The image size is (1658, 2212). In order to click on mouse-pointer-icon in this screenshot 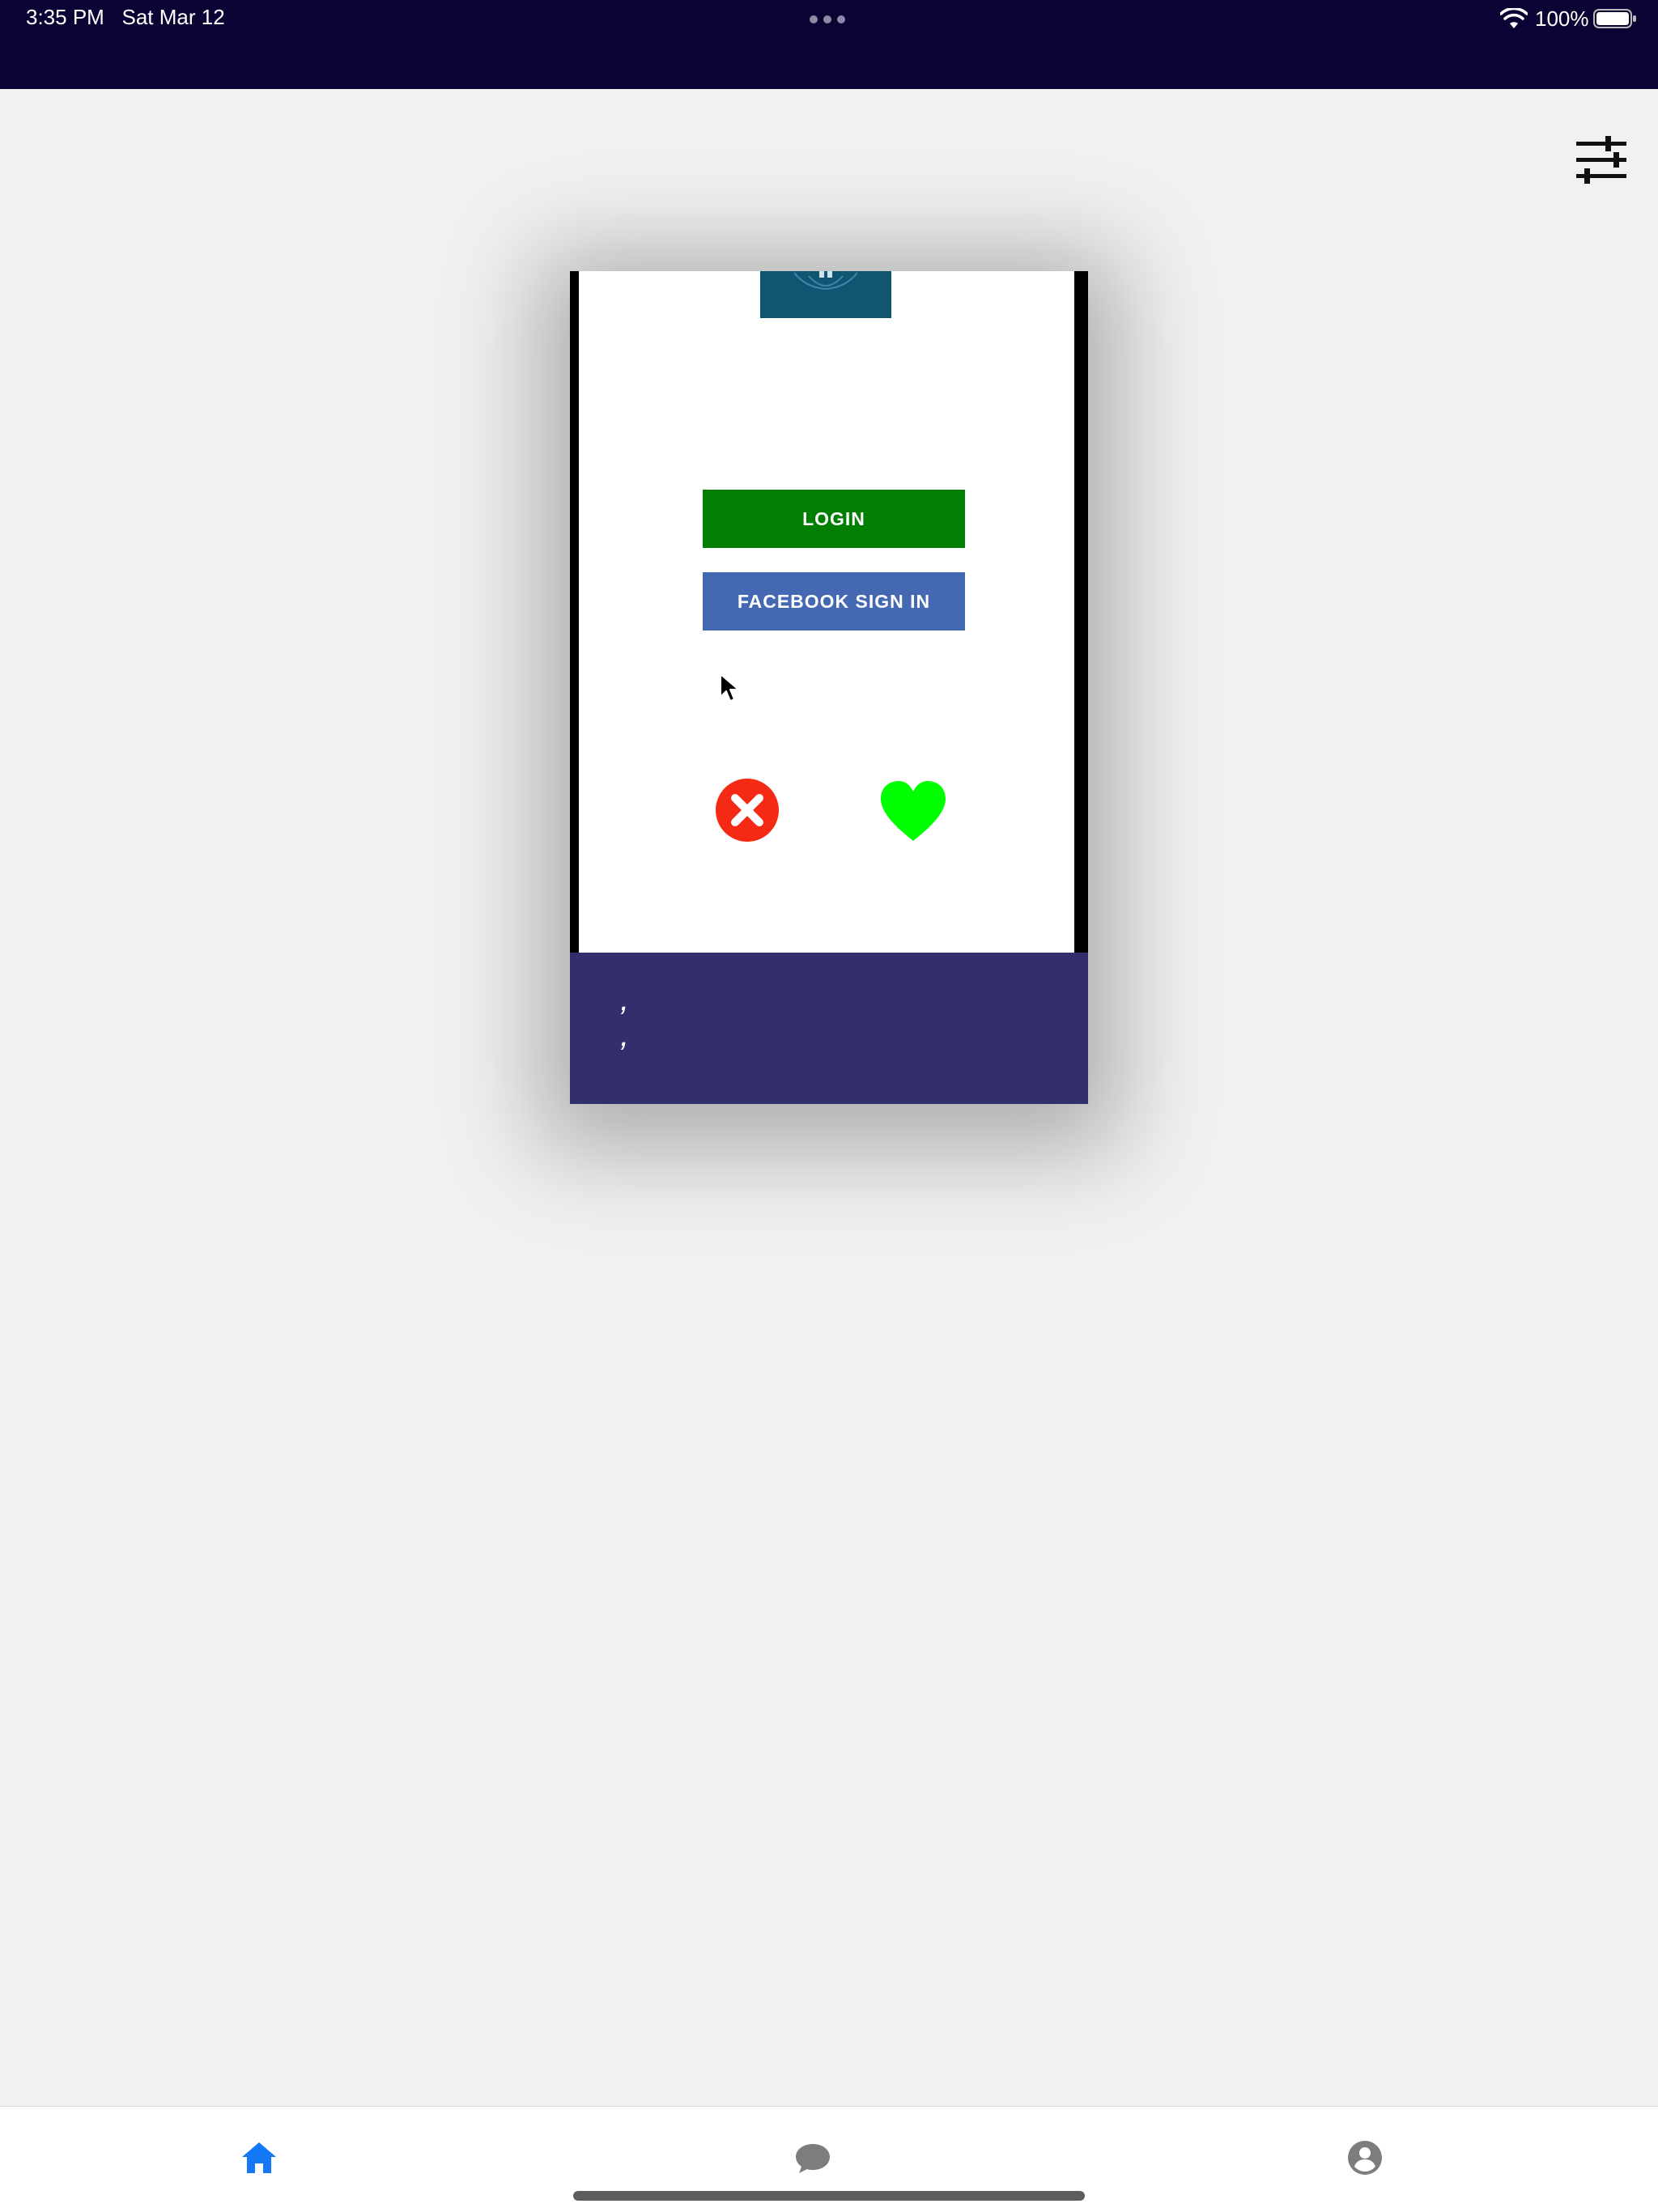, I will do `click(729, 687)`.